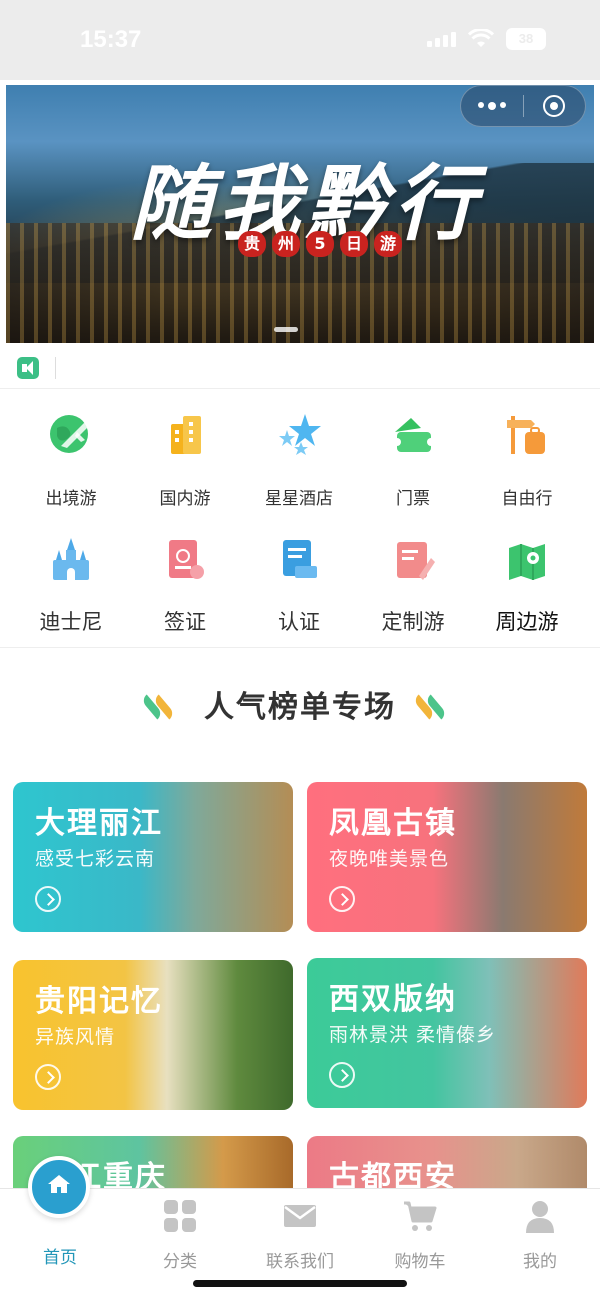 Image resolution: width=600 pixels, height=1299 pixels. I want to click on category-tickets: 门票, so click(413, 459).